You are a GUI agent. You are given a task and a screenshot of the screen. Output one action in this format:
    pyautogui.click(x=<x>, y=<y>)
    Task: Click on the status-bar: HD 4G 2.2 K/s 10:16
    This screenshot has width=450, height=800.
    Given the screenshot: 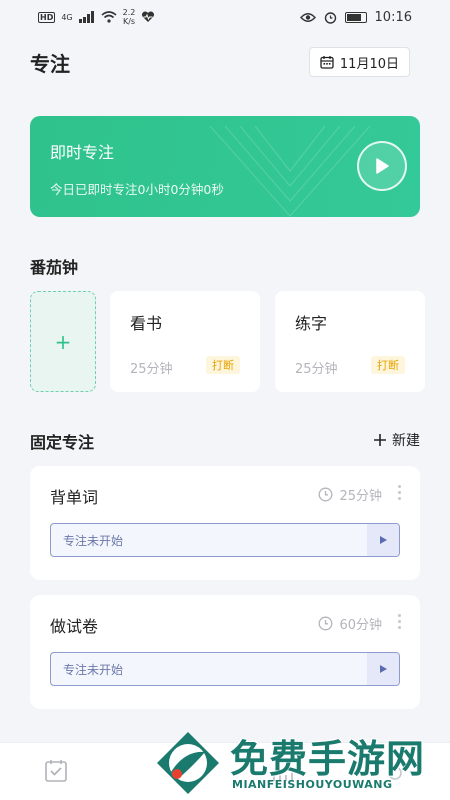 What is the action you would take?
    pyautogui.click(x=225, y=17)
    